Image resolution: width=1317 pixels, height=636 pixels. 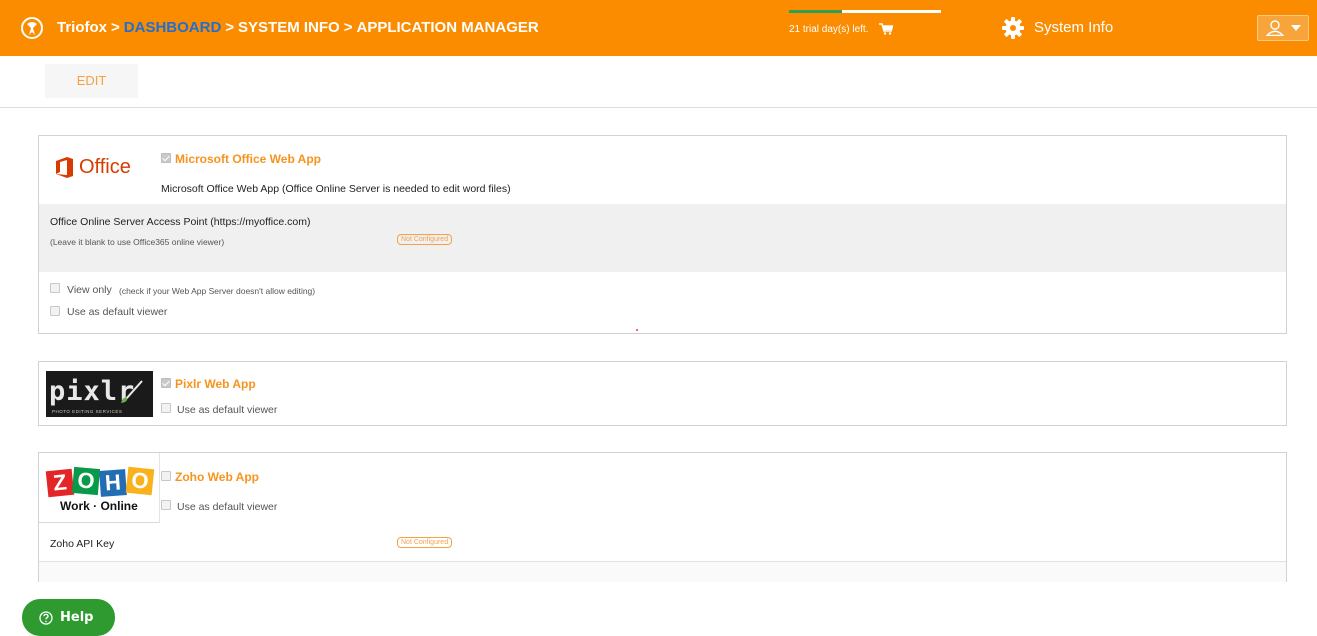 What do you see at coordinates (64, 167) in the screenshot?
I see `office-logo-icon` at bounding box center [64, 167].